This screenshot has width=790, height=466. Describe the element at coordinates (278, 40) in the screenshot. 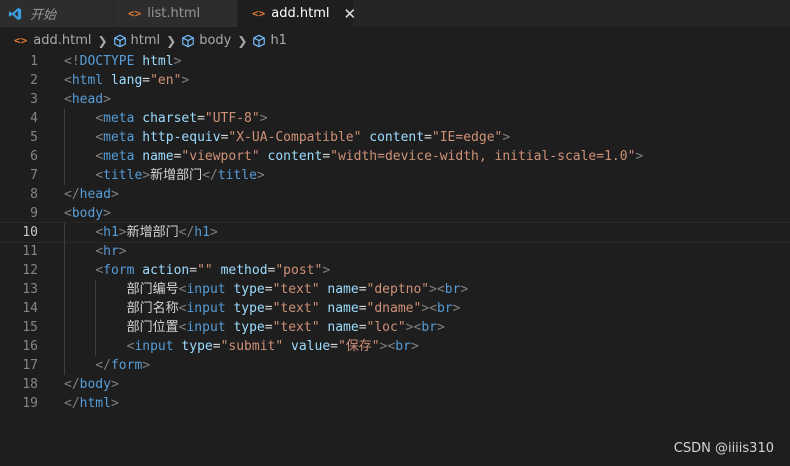

I see `breadcrumb-label: h1` at that location.